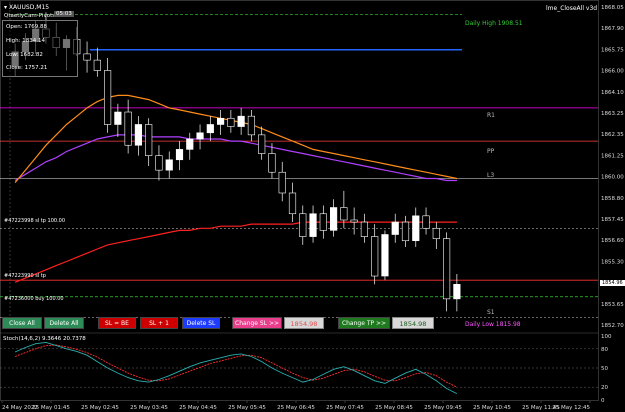 Image resolution: width=625 pixels, height=412 pixels. Describe the element at coordinates (24, 55) in the screenshot. I see `ohlc-low: Low: 1682.82` at that location.